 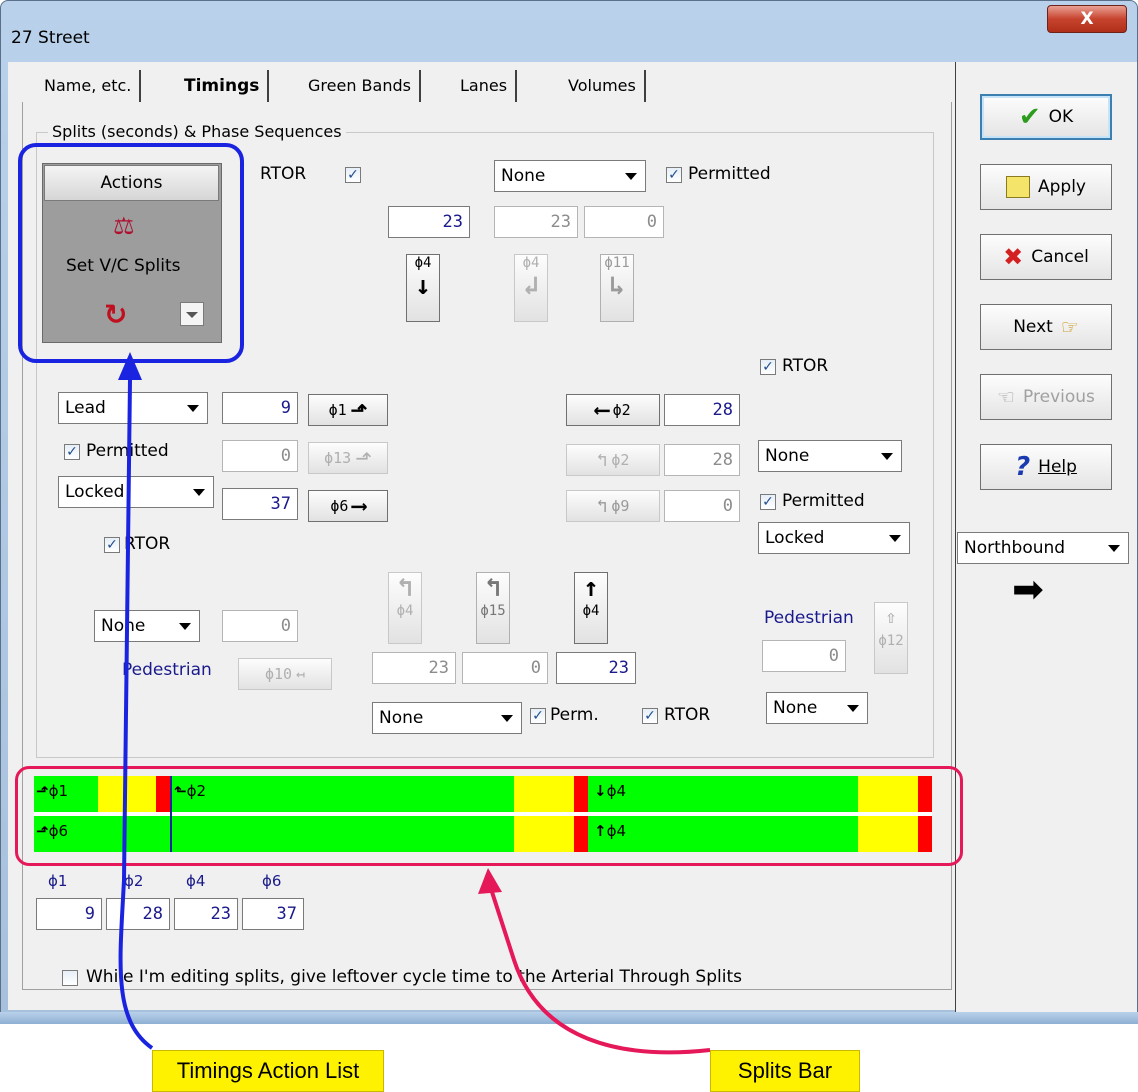 I want to click on actions-arrowhead, so click(x=130, y=366).